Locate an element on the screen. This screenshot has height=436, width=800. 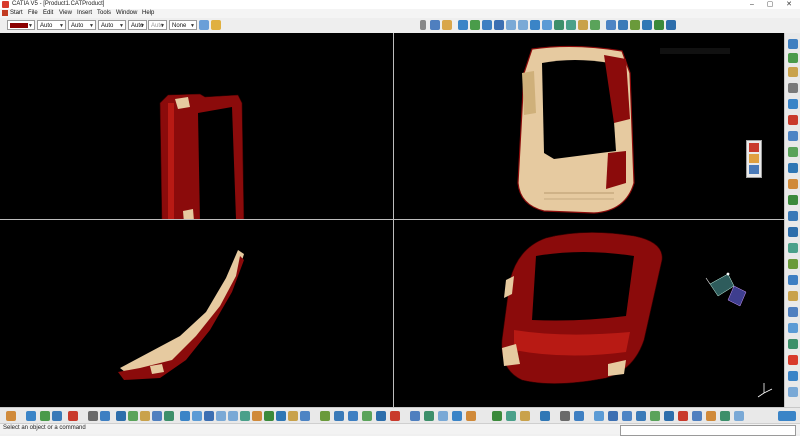
view-mode-icon is located at coordinates (305, 416).